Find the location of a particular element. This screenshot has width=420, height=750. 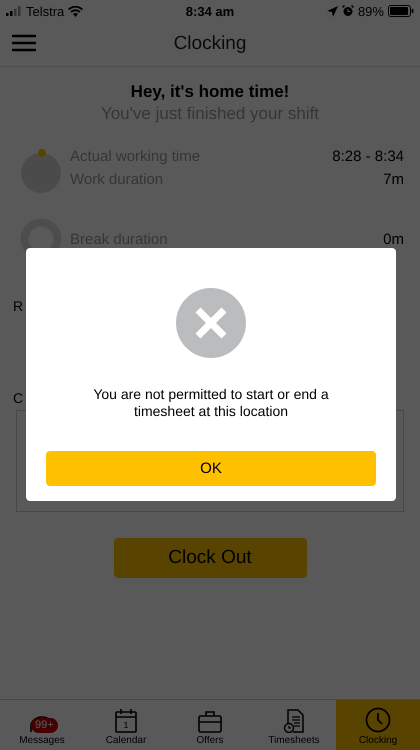

row-value: 7m is located at coordinates (393, 179).